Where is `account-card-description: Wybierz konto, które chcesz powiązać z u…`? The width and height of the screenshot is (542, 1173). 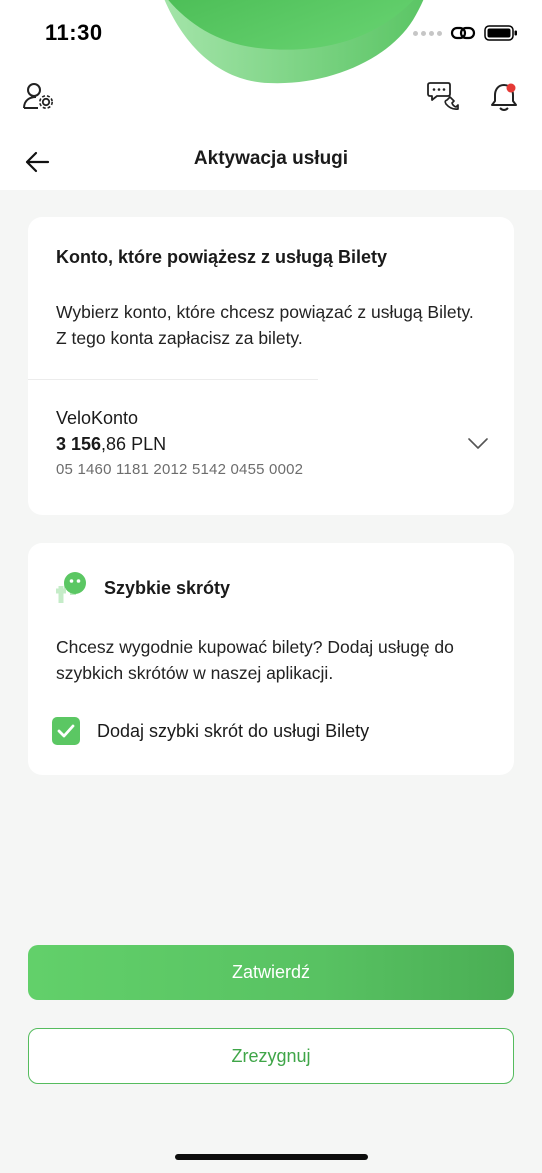
account-card-description: Wybierz konto, które chcesz powiązać z u… is located at coordinates (265, 325).